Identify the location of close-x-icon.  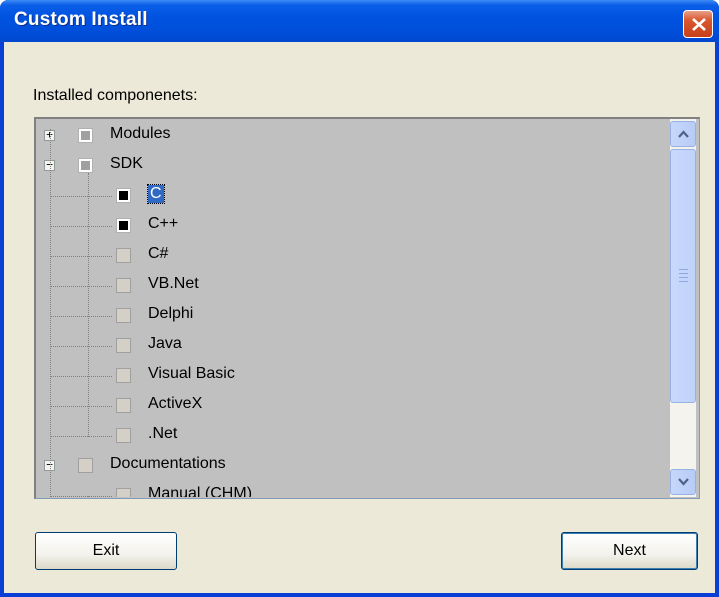
(699, 24).